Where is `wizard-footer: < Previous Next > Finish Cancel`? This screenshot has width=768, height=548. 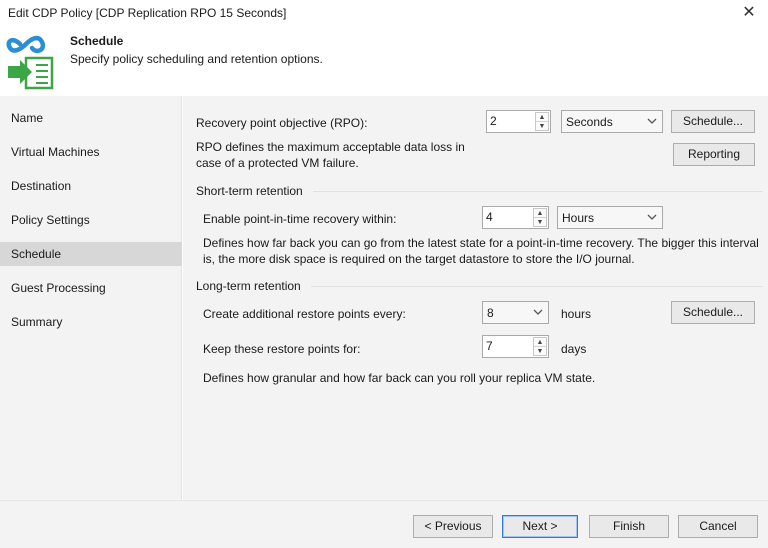
wizard-footer: < Previous Next > Finish Cancel is located at coordinates (384, 524).